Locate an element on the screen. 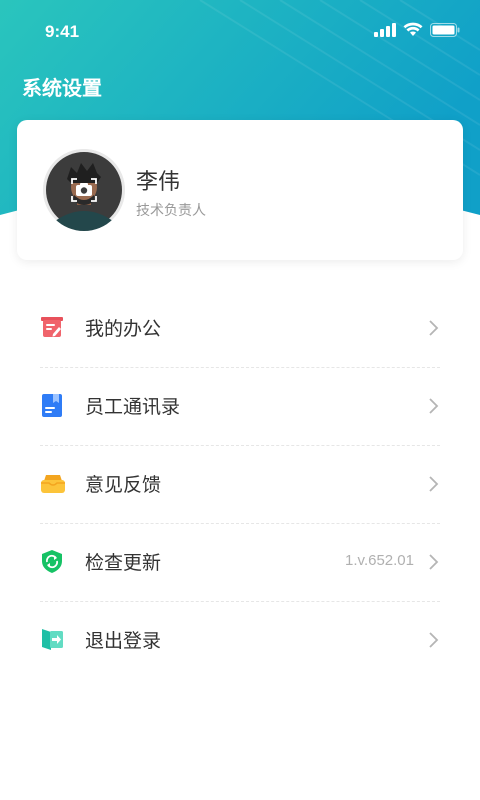  office-icon is located at coordinates (52, 327).